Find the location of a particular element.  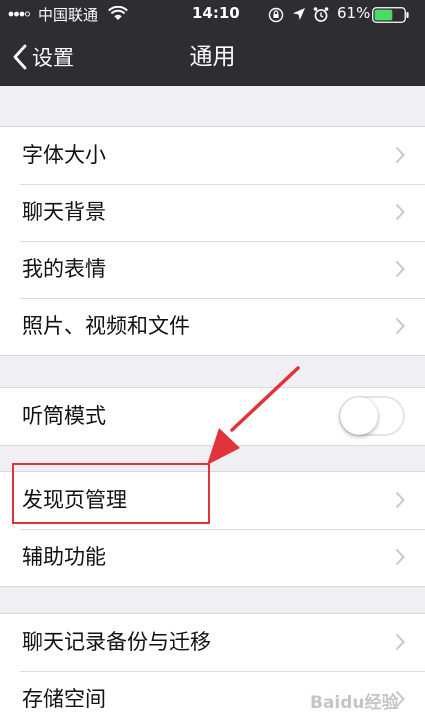

annotation-arrow is located at coordinates (253, 415).